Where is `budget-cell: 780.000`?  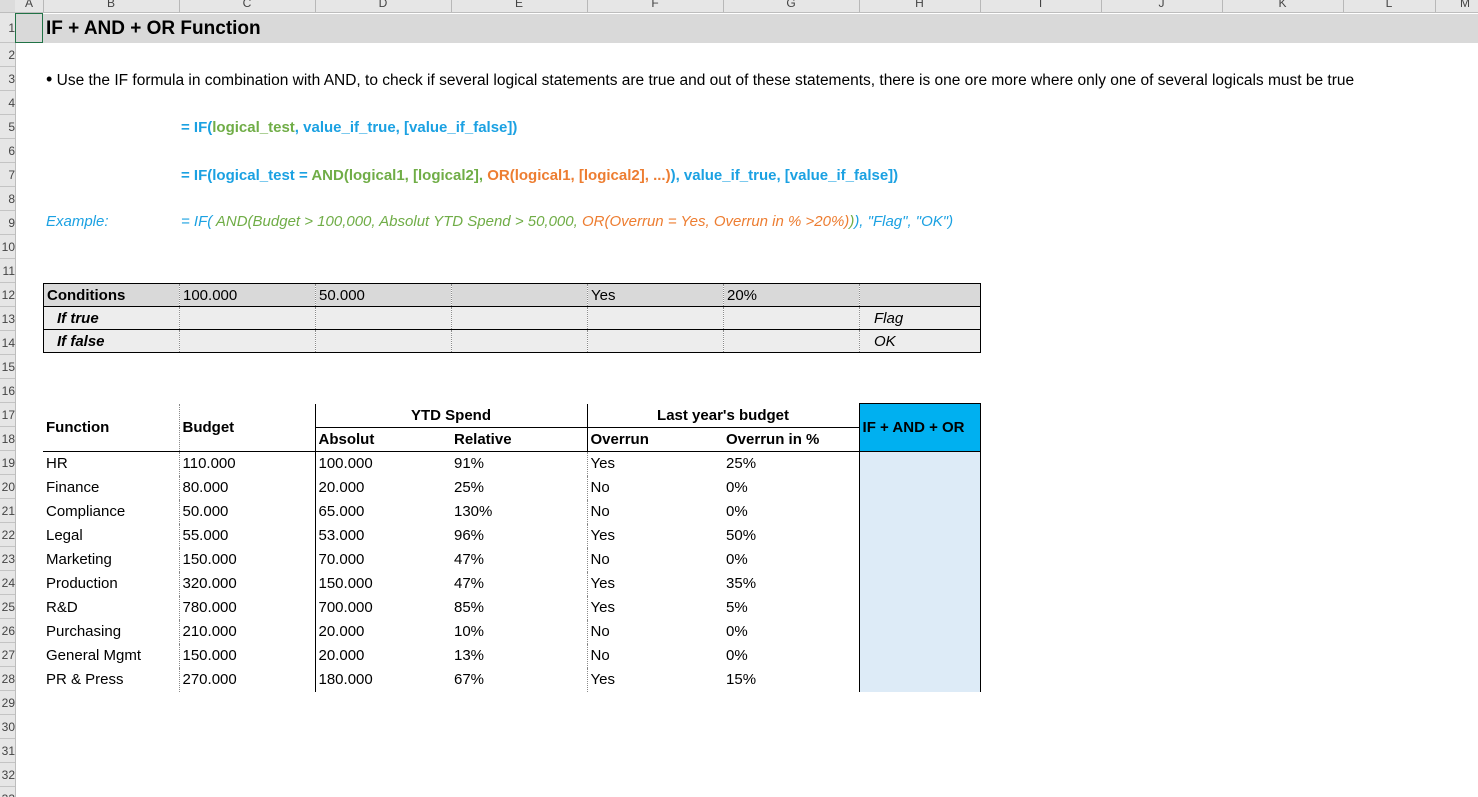 budget-cell: 780.000 is located at coordinates (246, 607).